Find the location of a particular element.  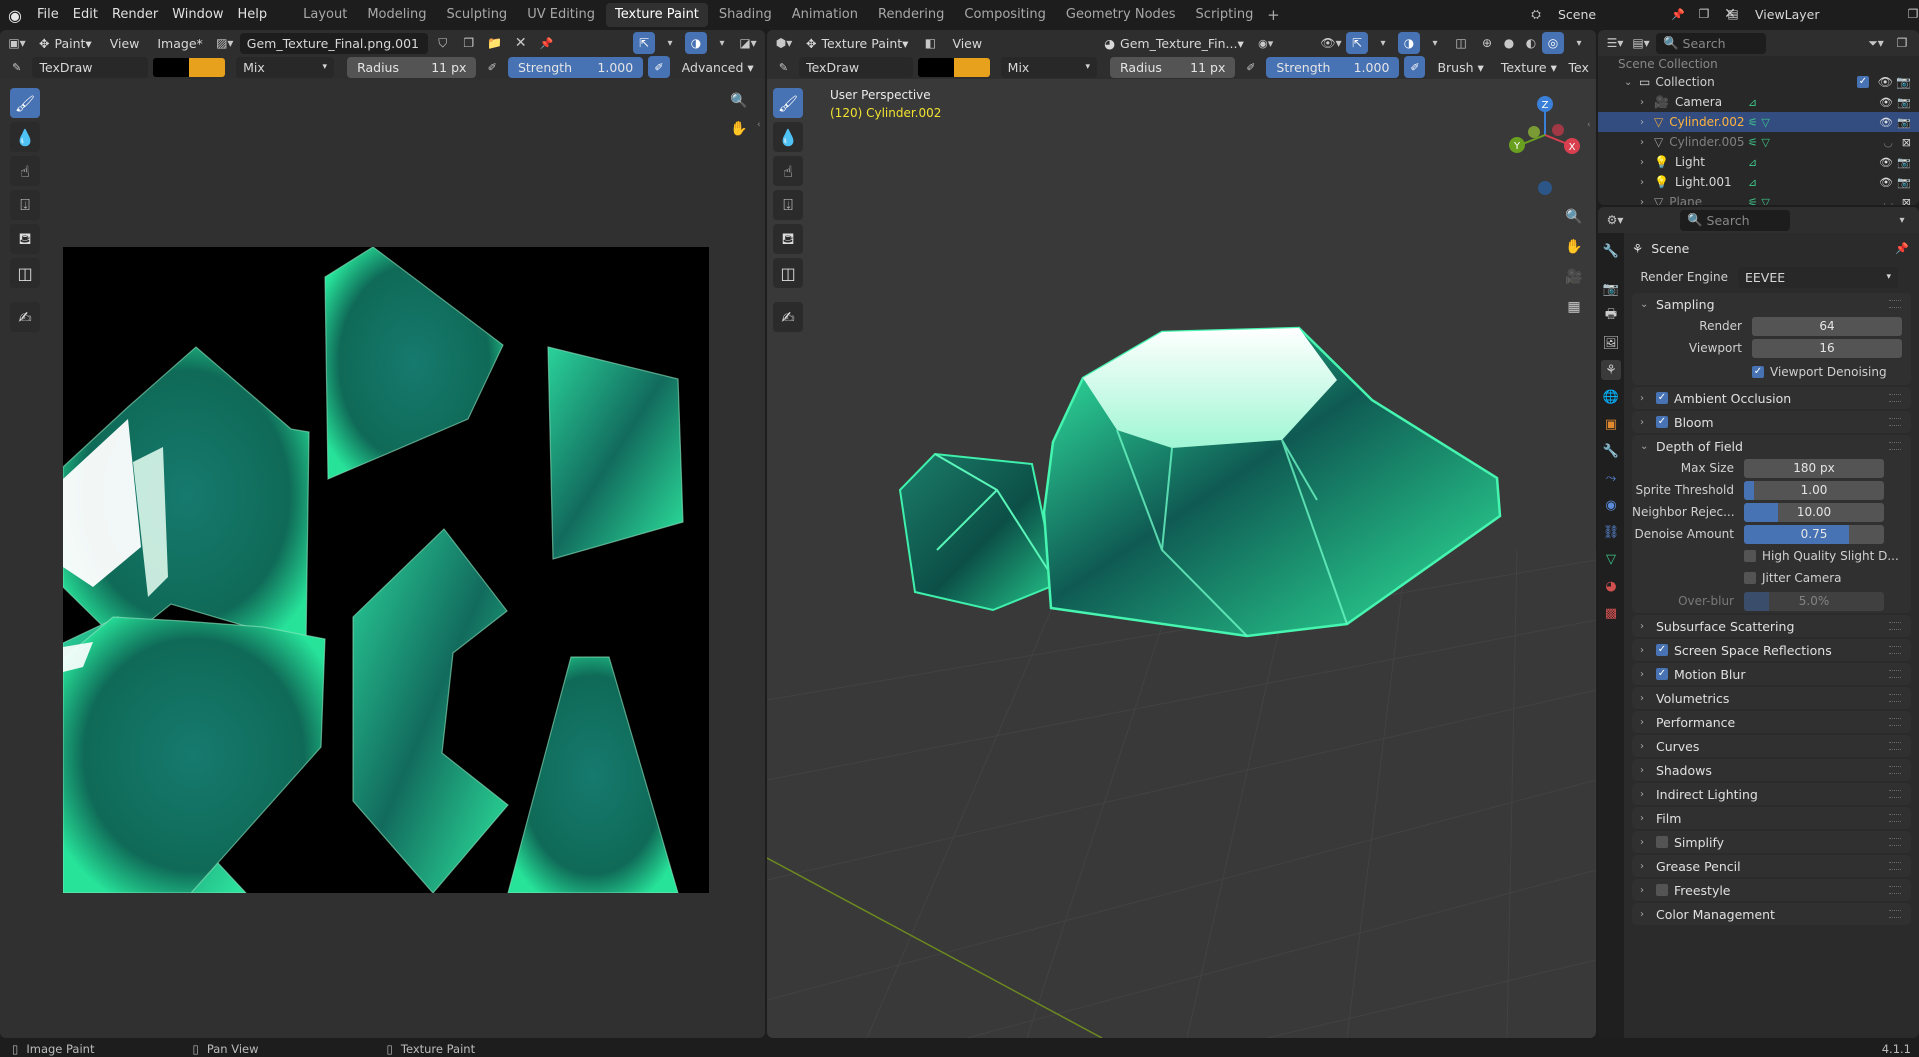

jitter-camera-row: Jitter Camera is located at coordinates (1771, 578).